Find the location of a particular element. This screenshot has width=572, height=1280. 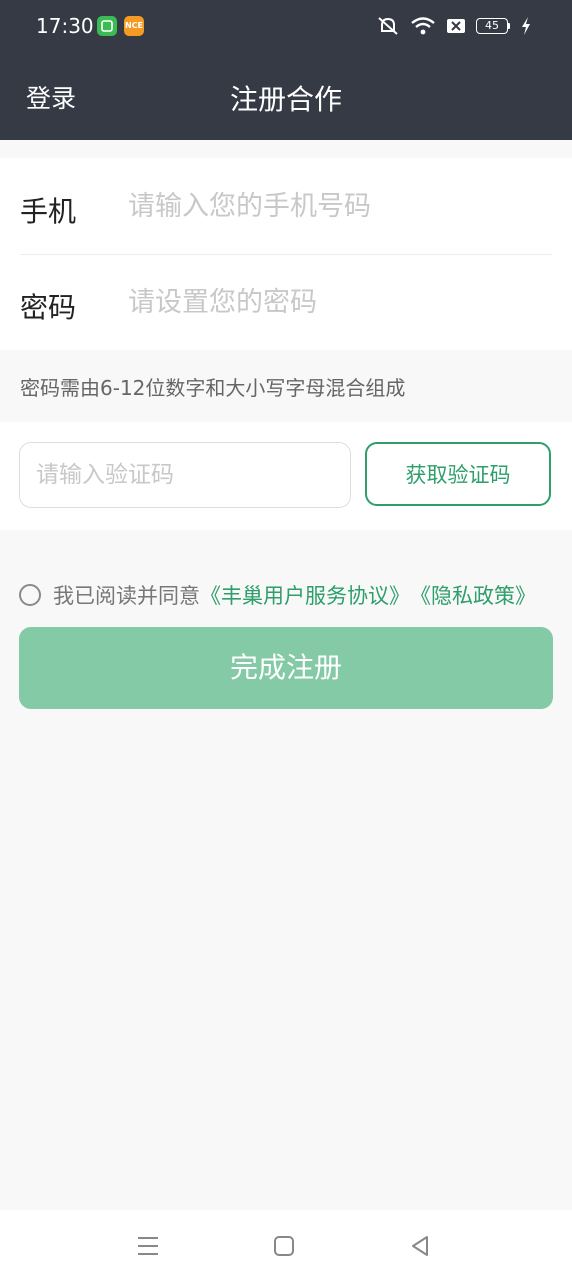

verification-input-box is located at coordinates (185, 475).